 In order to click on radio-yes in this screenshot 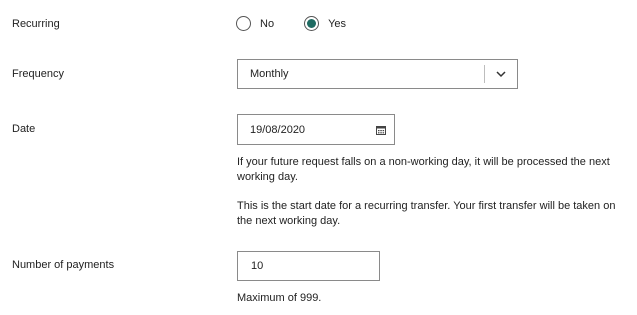, I will do `click(312, 23)`.